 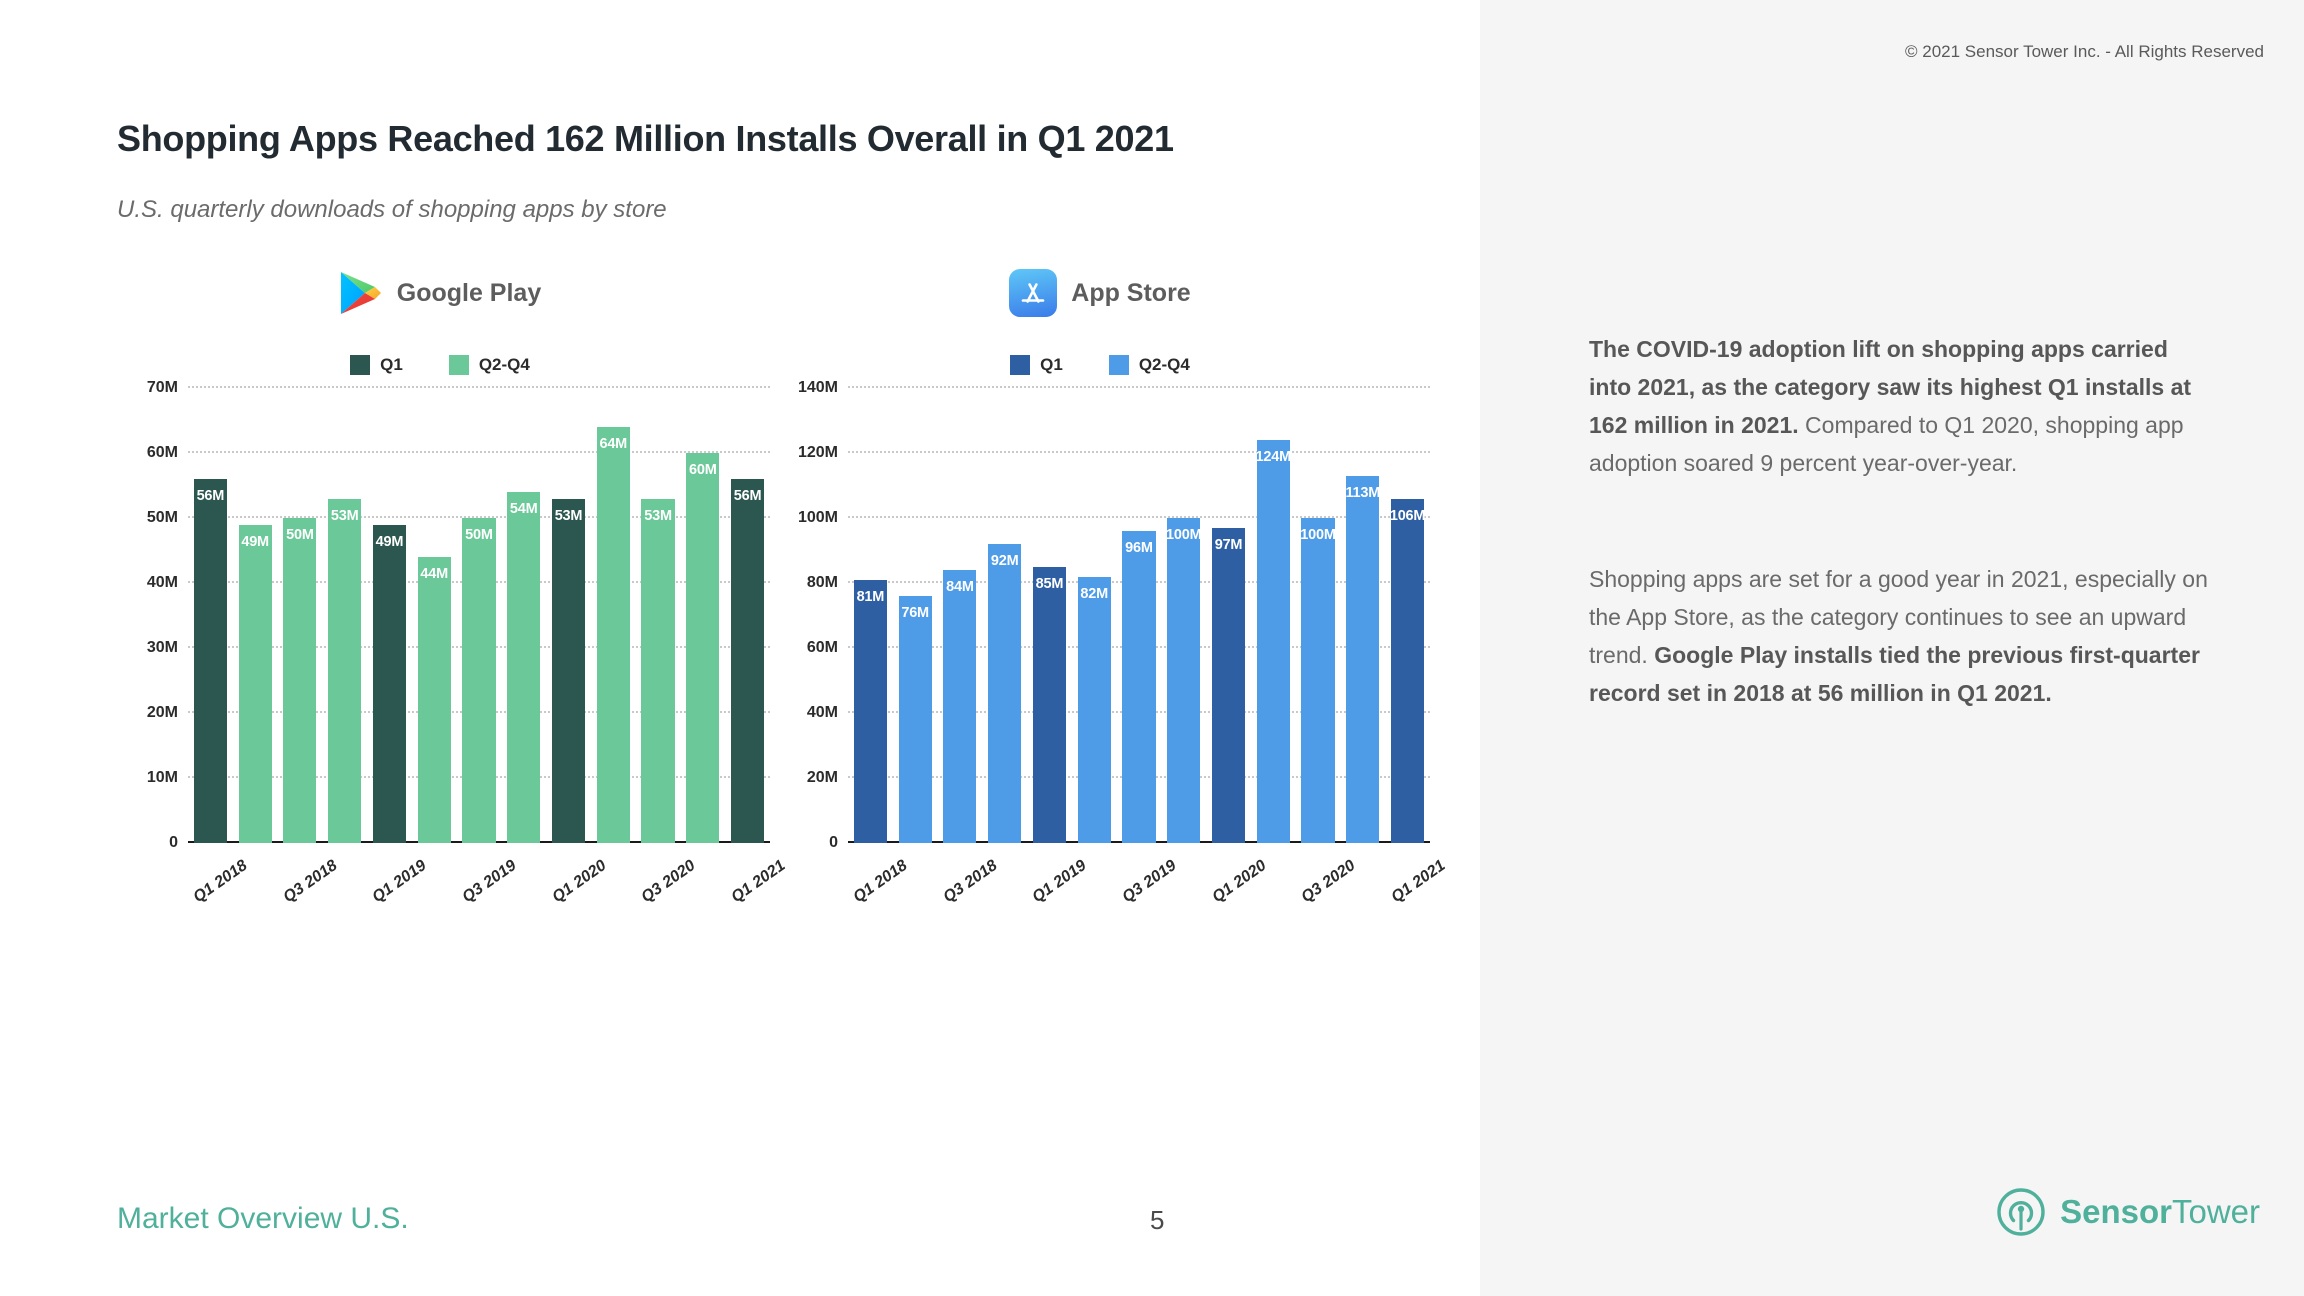 What do you see at coordinates (1407, 515) in the screenshot?
I see `bar-value-label: 106M` at bounding box center [1407, 515].